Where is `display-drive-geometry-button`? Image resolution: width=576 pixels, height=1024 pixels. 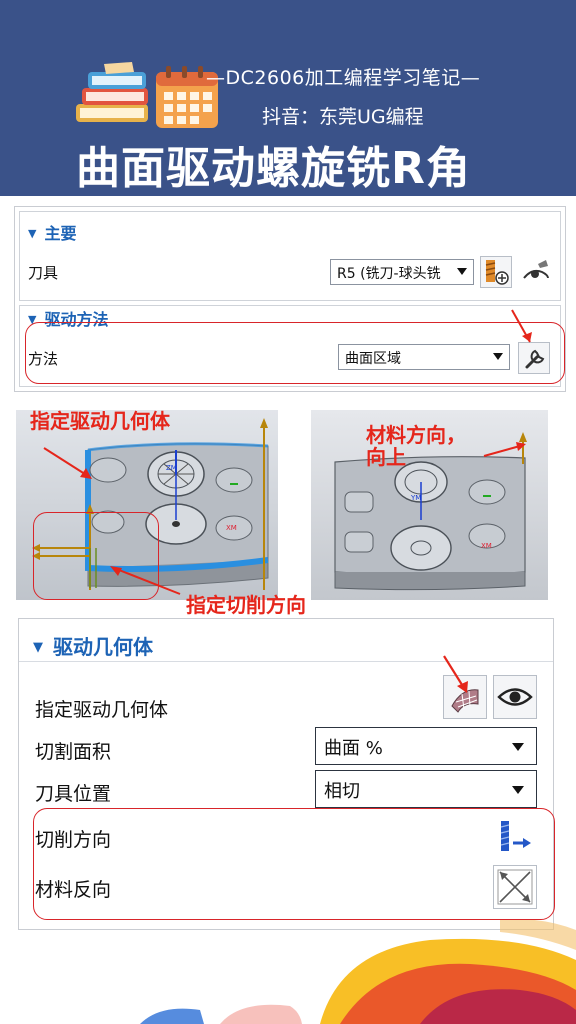 display-drive-geometry-button is located at coordinates (515, 697).